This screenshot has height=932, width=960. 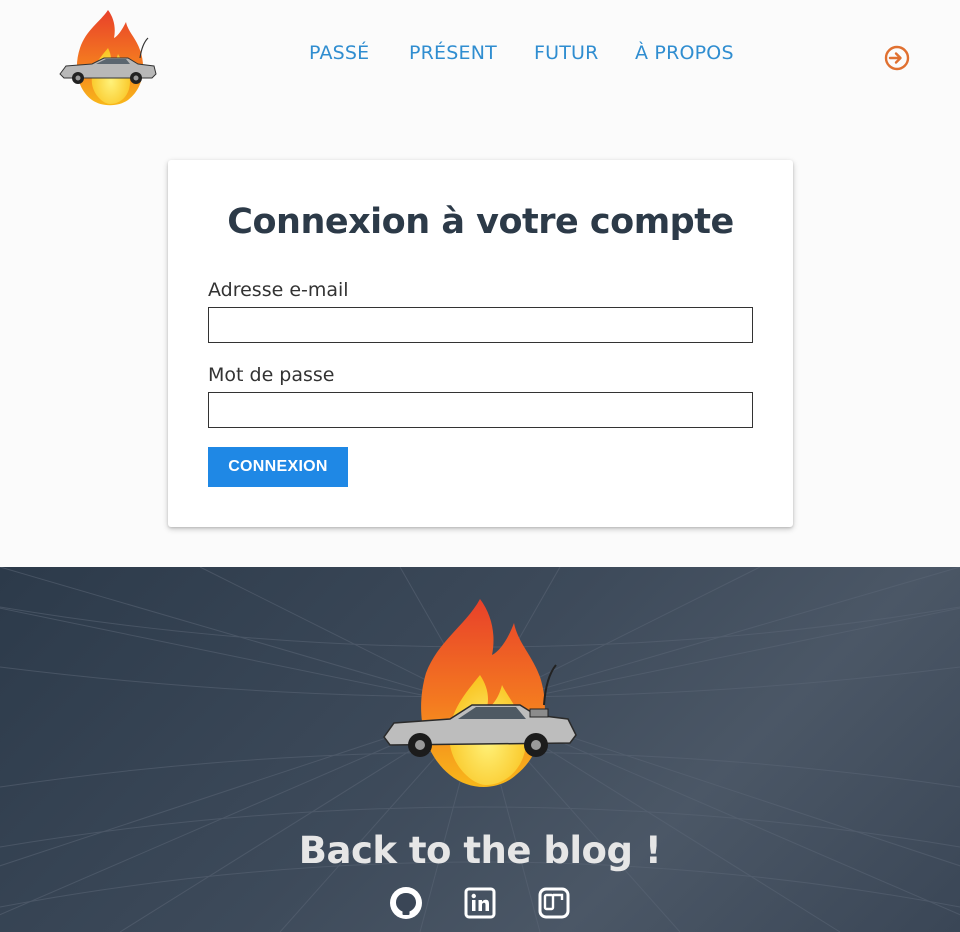 I want to click on password-field, so click(x=480, y=410).